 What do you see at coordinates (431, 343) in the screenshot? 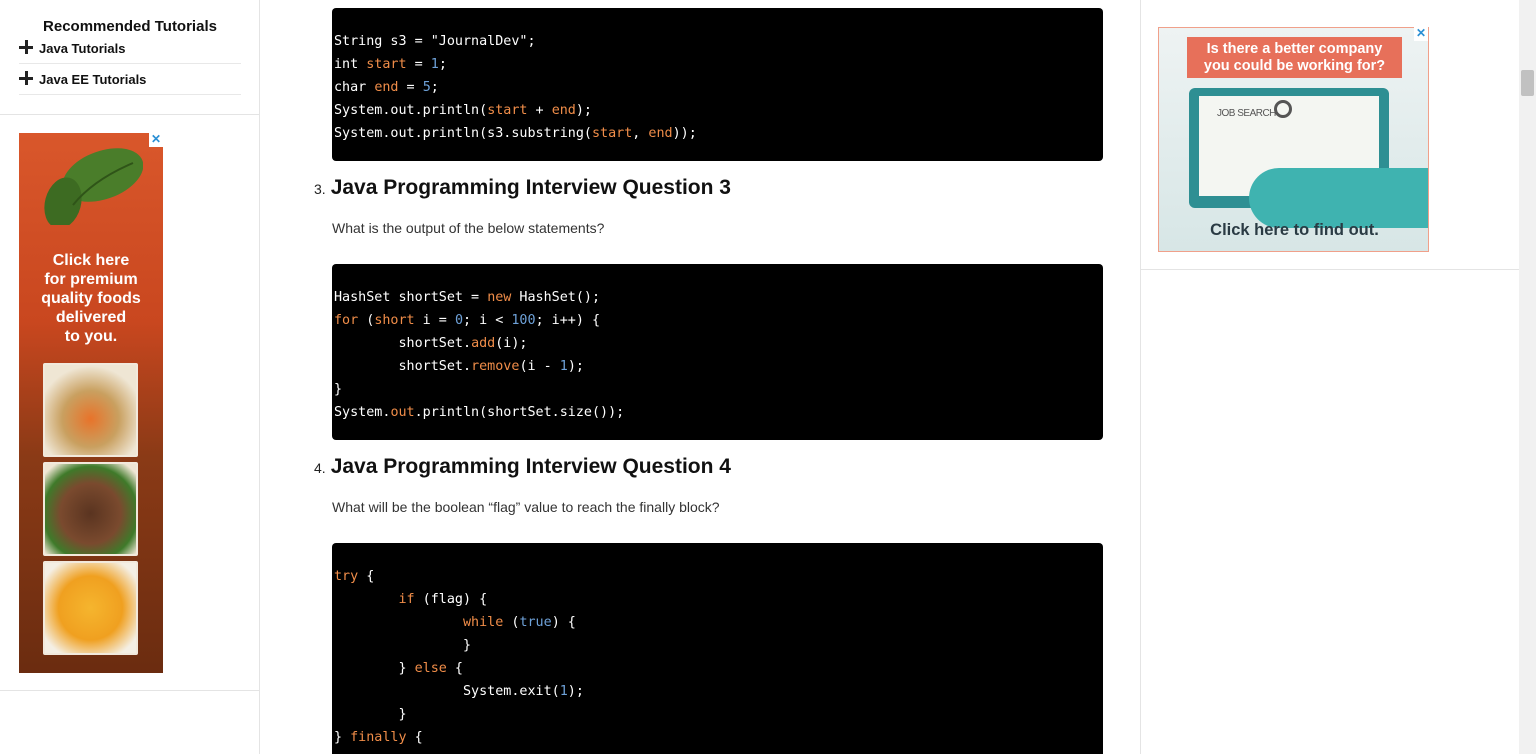
I see `code-line: shortSet.add(i);` at bounding box center [431, 343].